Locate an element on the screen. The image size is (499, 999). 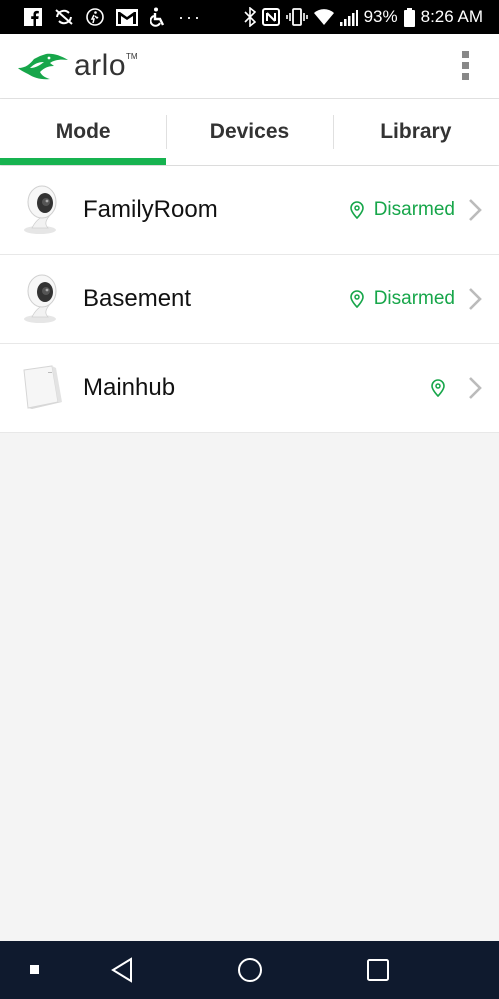
overview-icon is located at coordinates (378, 970).